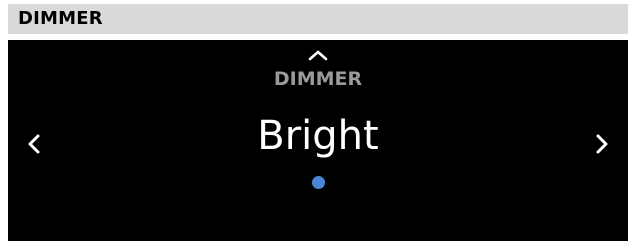  Describe the element at coordinates (318, 55) in the screenshot. I see `chevron-up-icon` at that location.